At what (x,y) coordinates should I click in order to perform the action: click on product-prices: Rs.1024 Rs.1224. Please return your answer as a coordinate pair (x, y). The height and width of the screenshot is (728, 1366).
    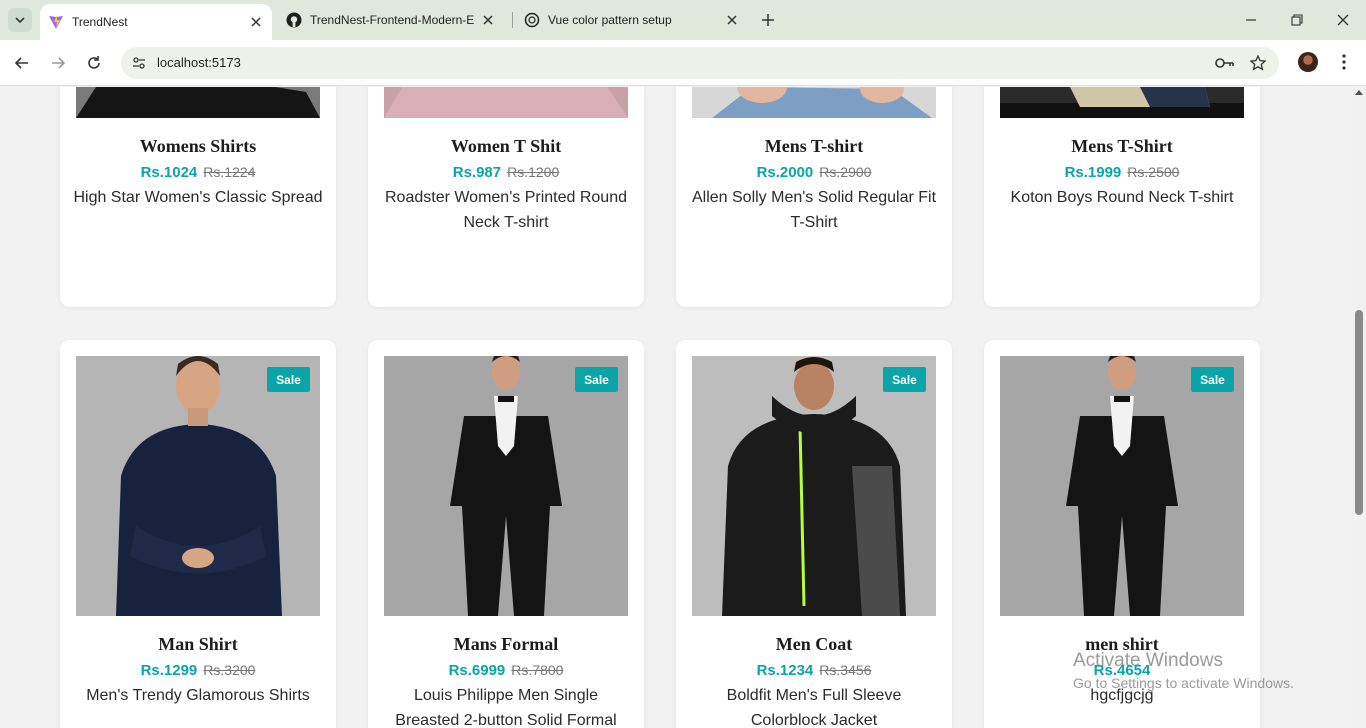
    Looking at the image, I should click on (198, 172).